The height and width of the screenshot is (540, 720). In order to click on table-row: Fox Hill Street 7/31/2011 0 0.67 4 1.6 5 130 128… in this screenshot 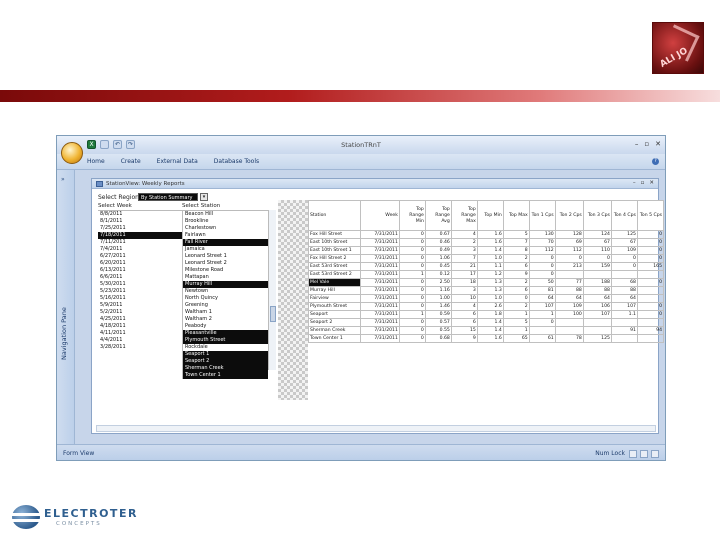, I will do `click(486, 234)`.